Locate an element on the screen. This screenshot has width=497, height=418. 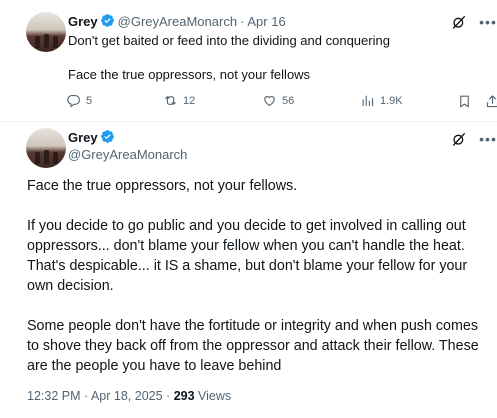
display-name-row: Grey is located at coordinates (91, 137).